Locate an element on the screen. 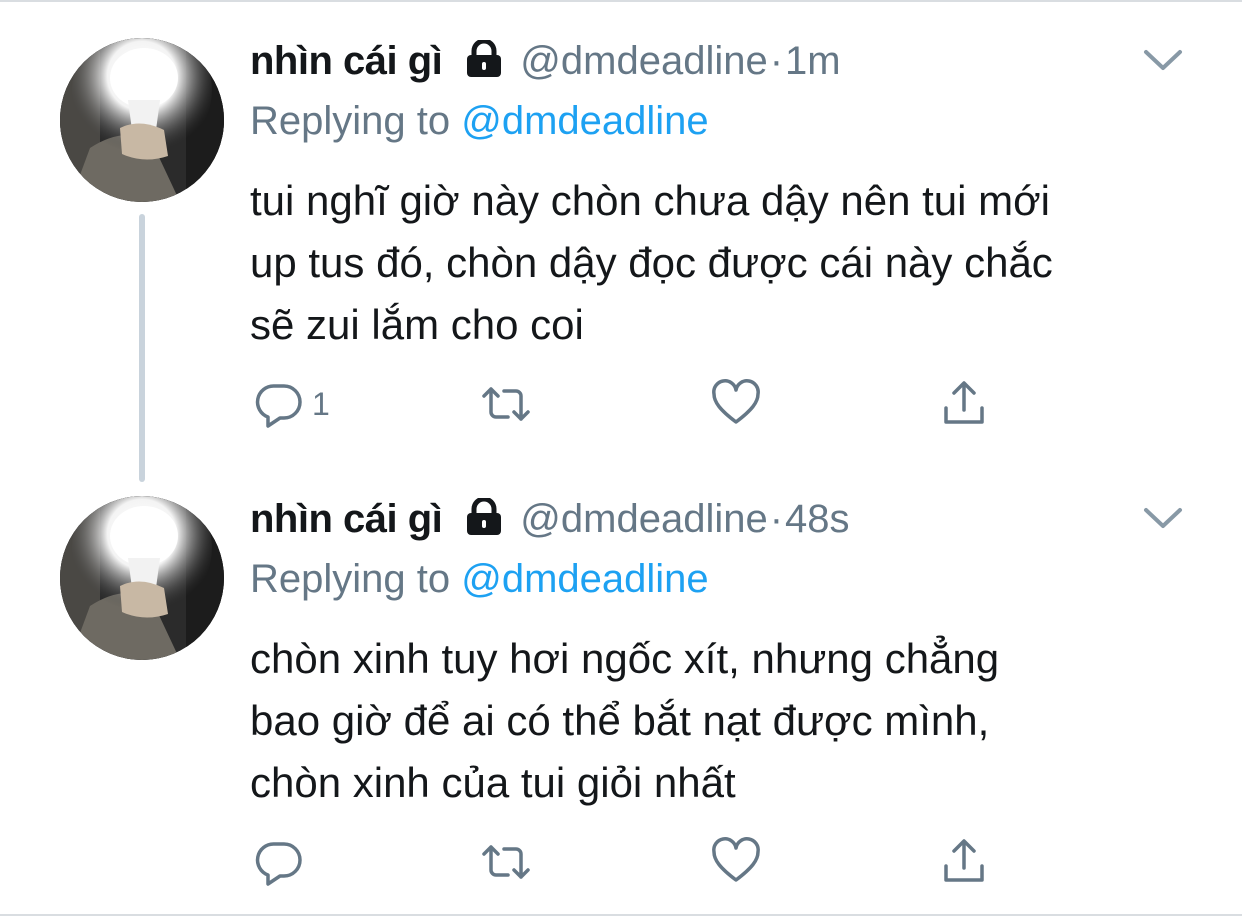  tweet-text-line: chòn xinh tuy hơi ngốc xít, nhưng chẳng is located at coordinates (625, 658).